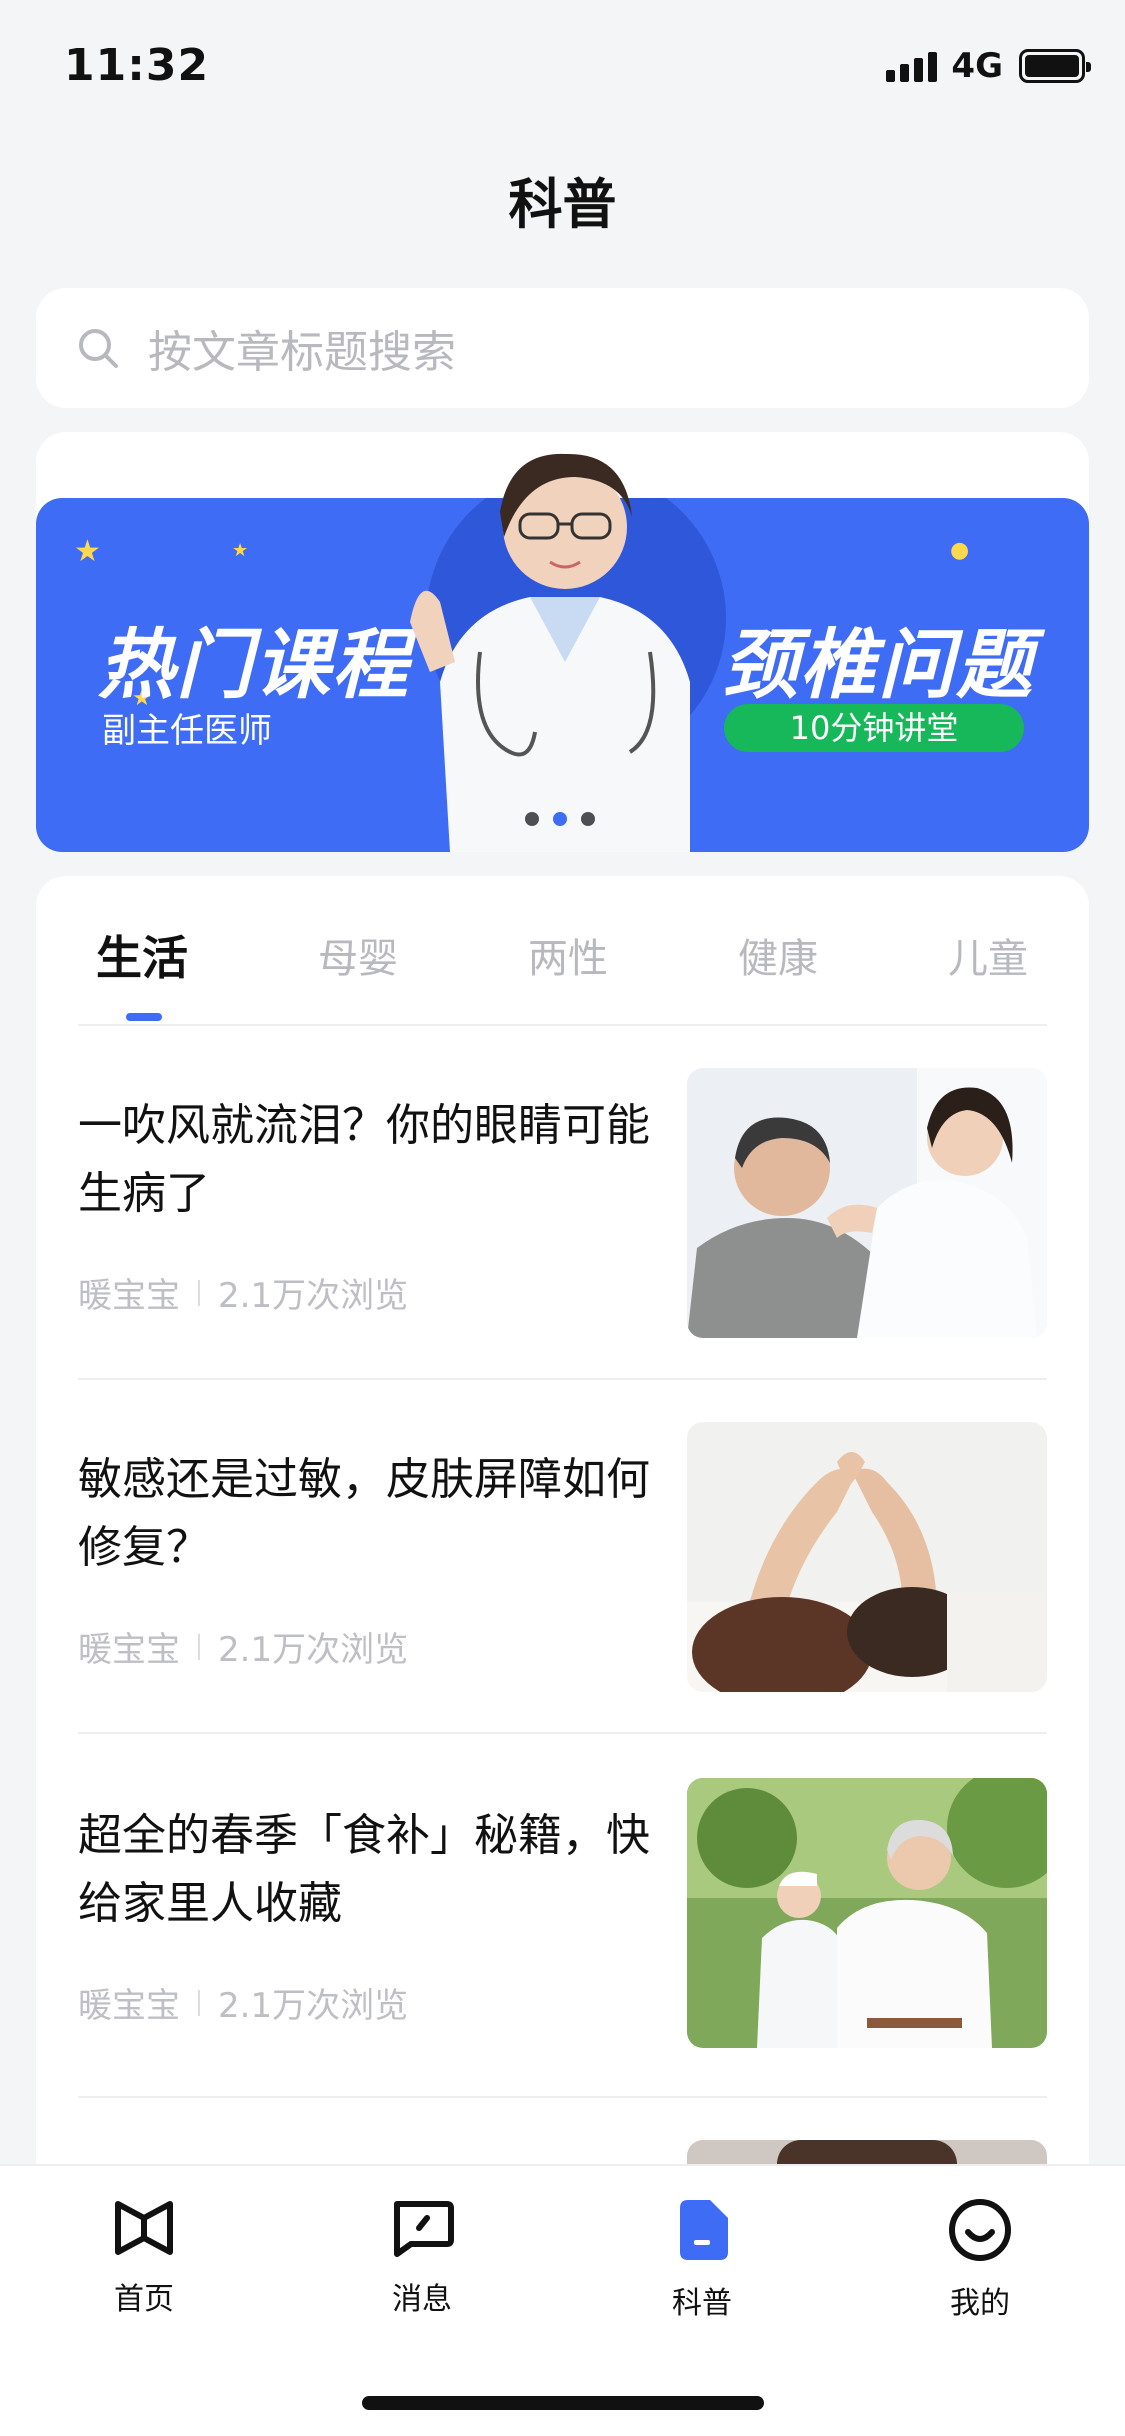 This screenshot has height=2436, width=1125. Describe the element at coordinates (704, 2230) in the screenshot. I see `document-icon` at that location.